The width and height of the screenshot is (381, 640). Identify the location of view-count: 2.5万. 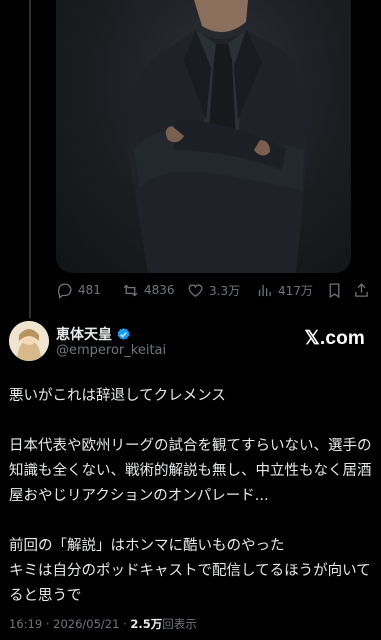
(146, 624).